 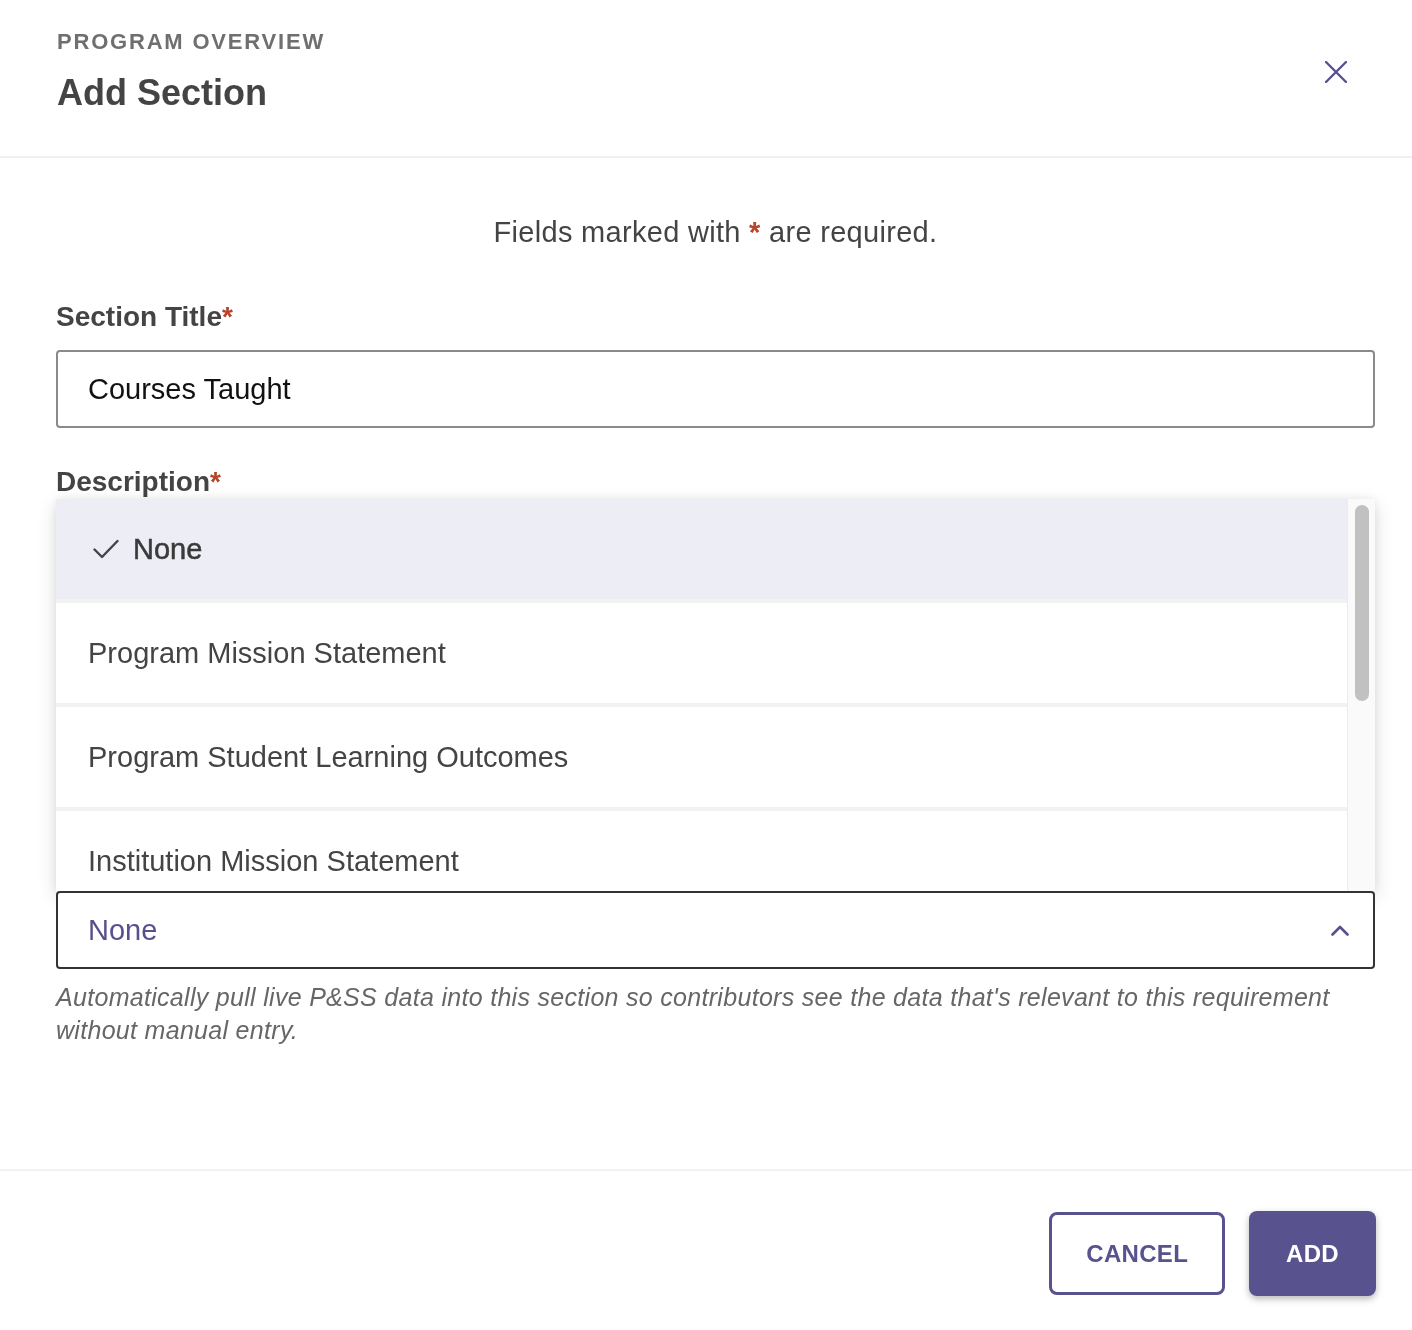 I want to click on help-text: Automatically pull live P&SS data into this section so contributors see the data that's relevant to this requirement without manual entry., so click(x=693, y=1014).